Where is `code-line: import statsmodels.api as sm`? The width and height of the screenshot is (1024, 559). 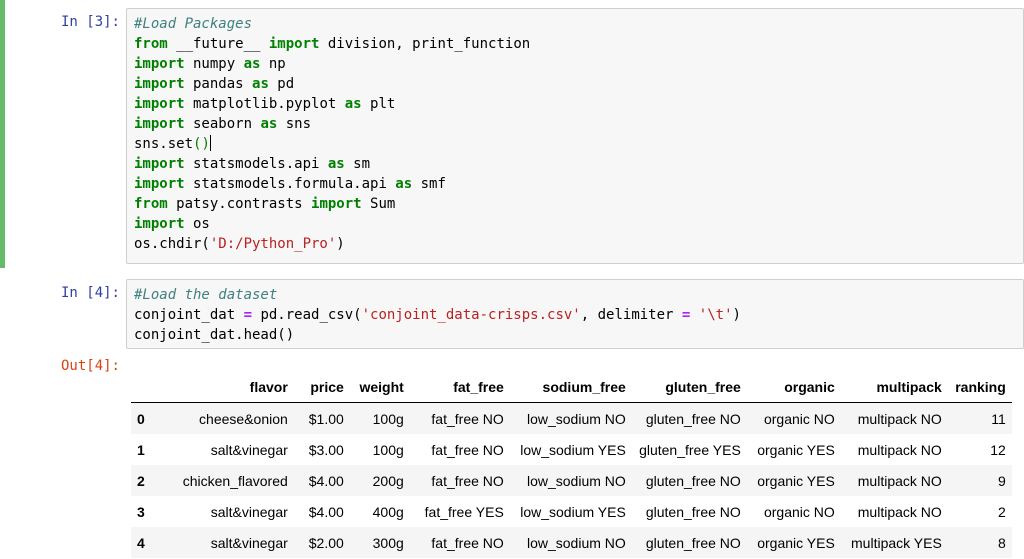
code-line: import statsmodels.api as sm is located at coordinates (252, 164).